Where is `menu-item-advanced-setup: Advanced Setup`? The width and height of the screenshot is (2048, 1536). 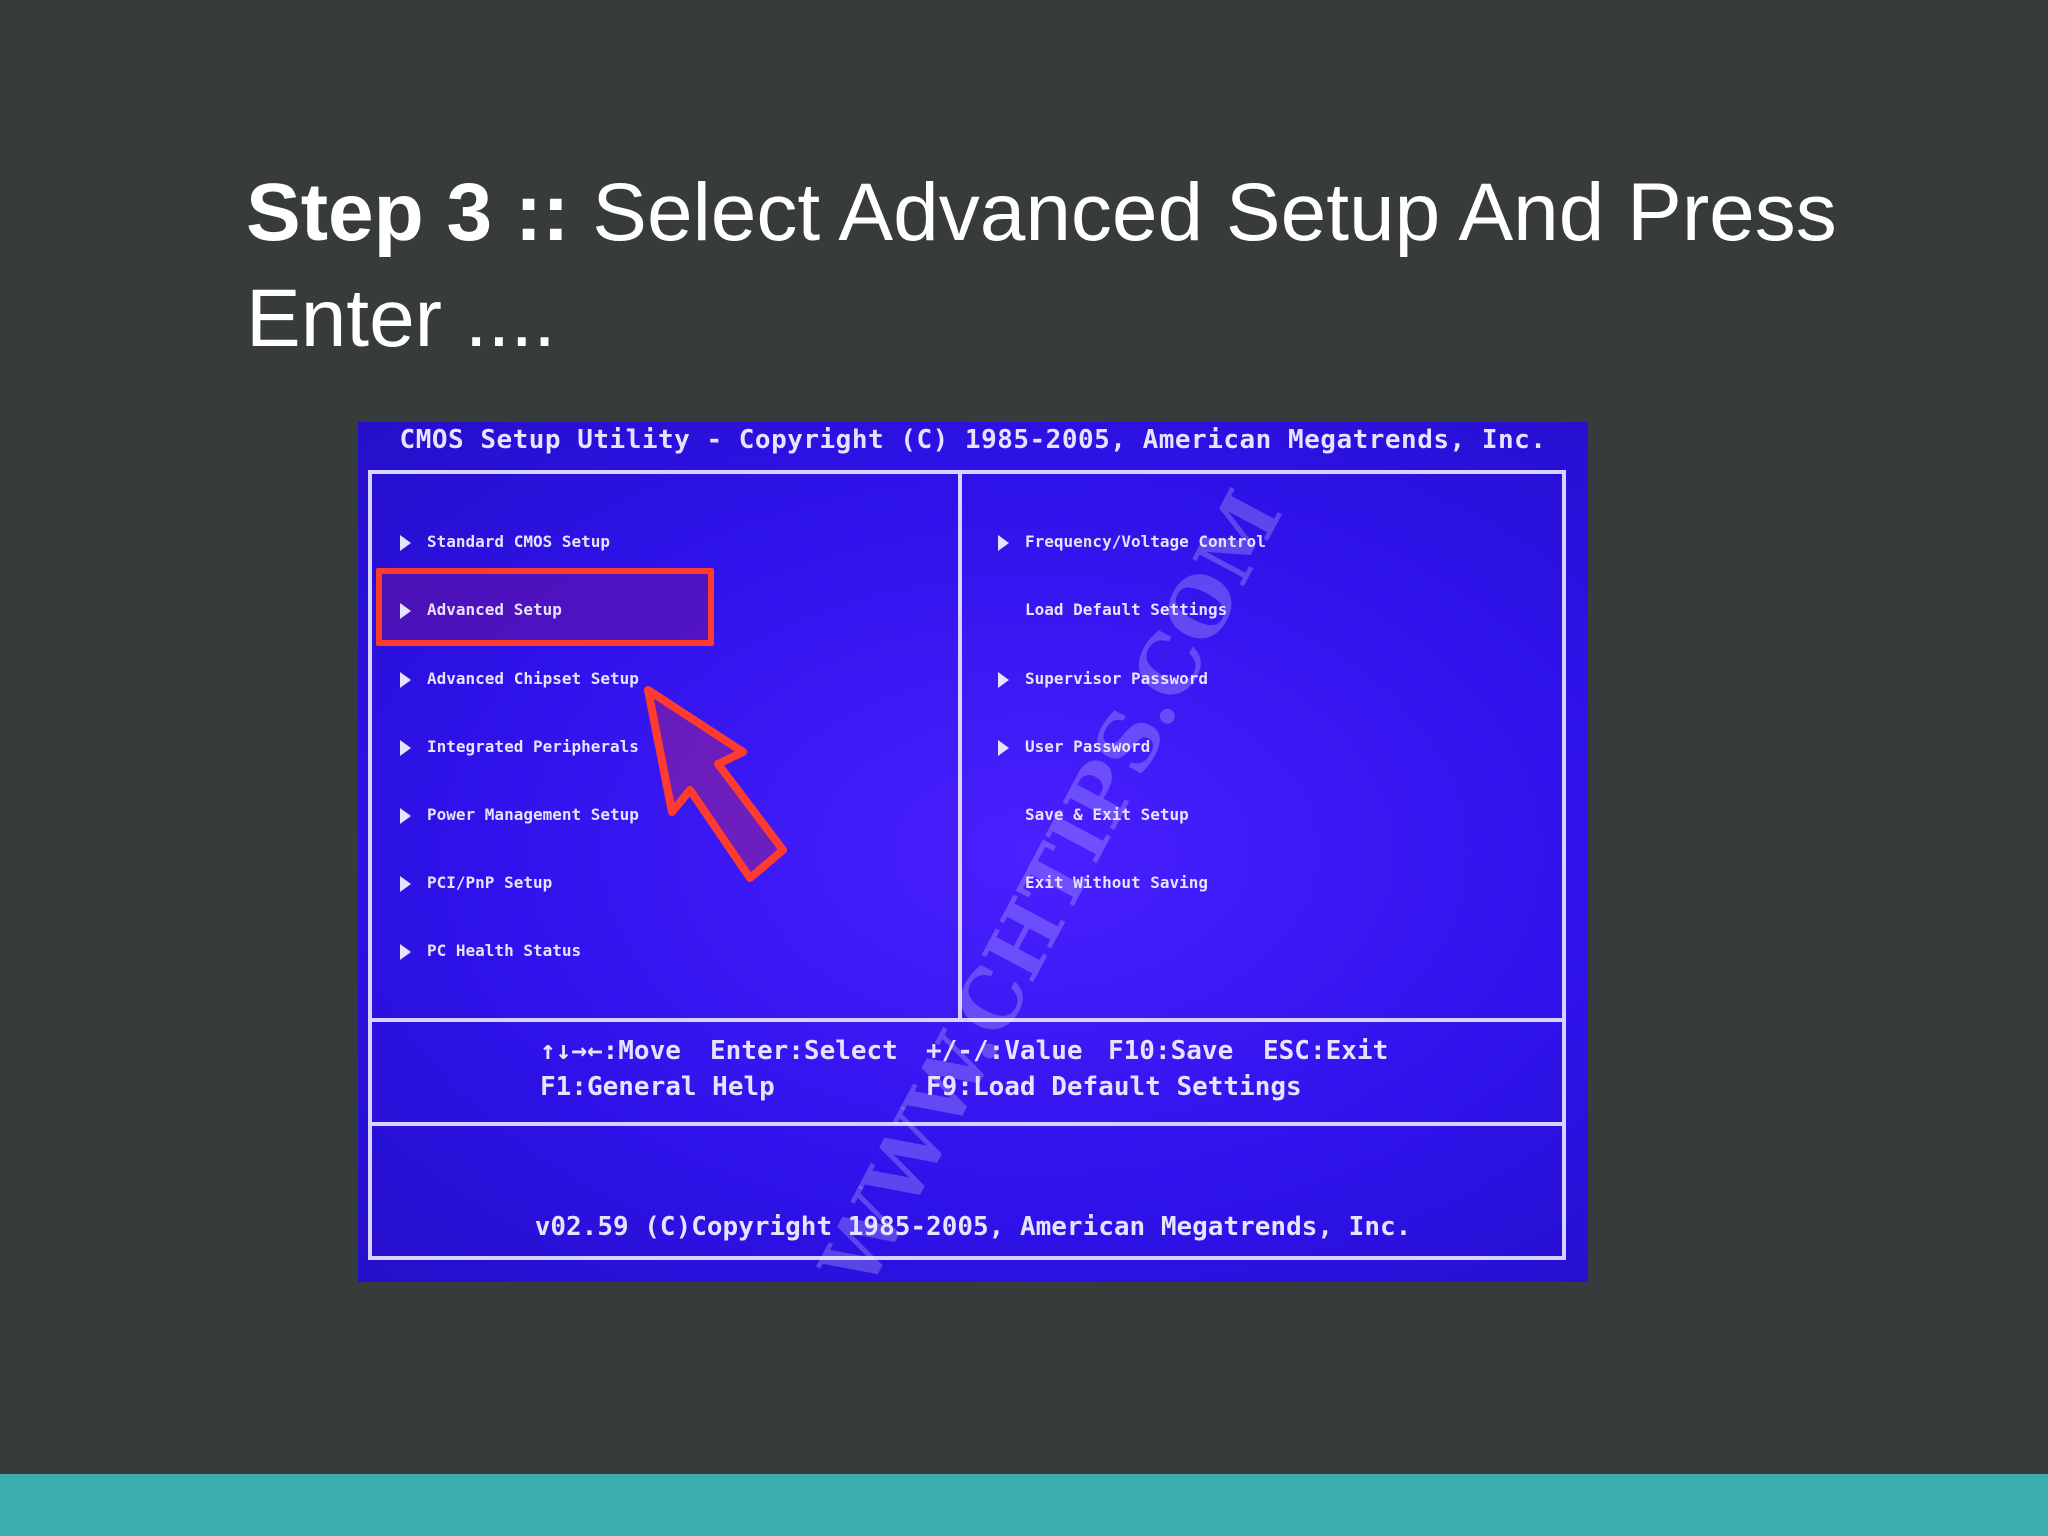 menu-item-advanced-setup: Advanced Setup is located at coordinates (481, 610).